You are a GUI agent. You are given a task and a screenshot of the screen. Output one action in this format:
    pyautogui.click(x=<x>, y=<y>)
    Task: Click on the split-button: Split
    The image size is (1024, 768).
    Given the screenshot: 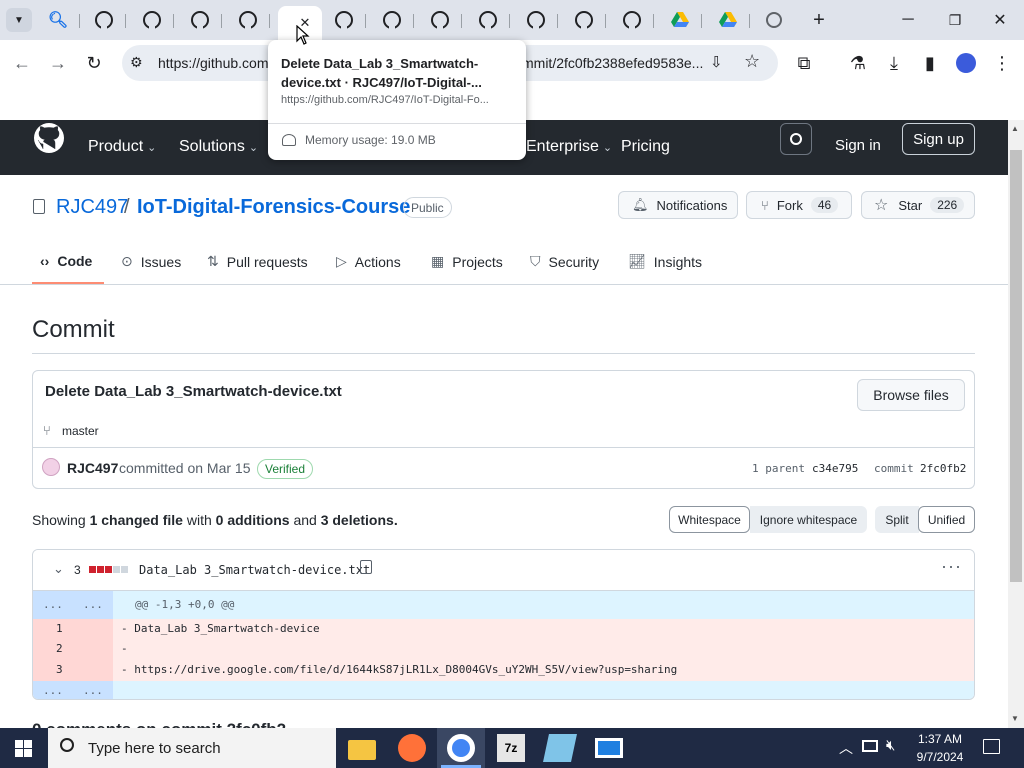 What is the action you would take?
    pyautogui.click(x=897, y=519)
    